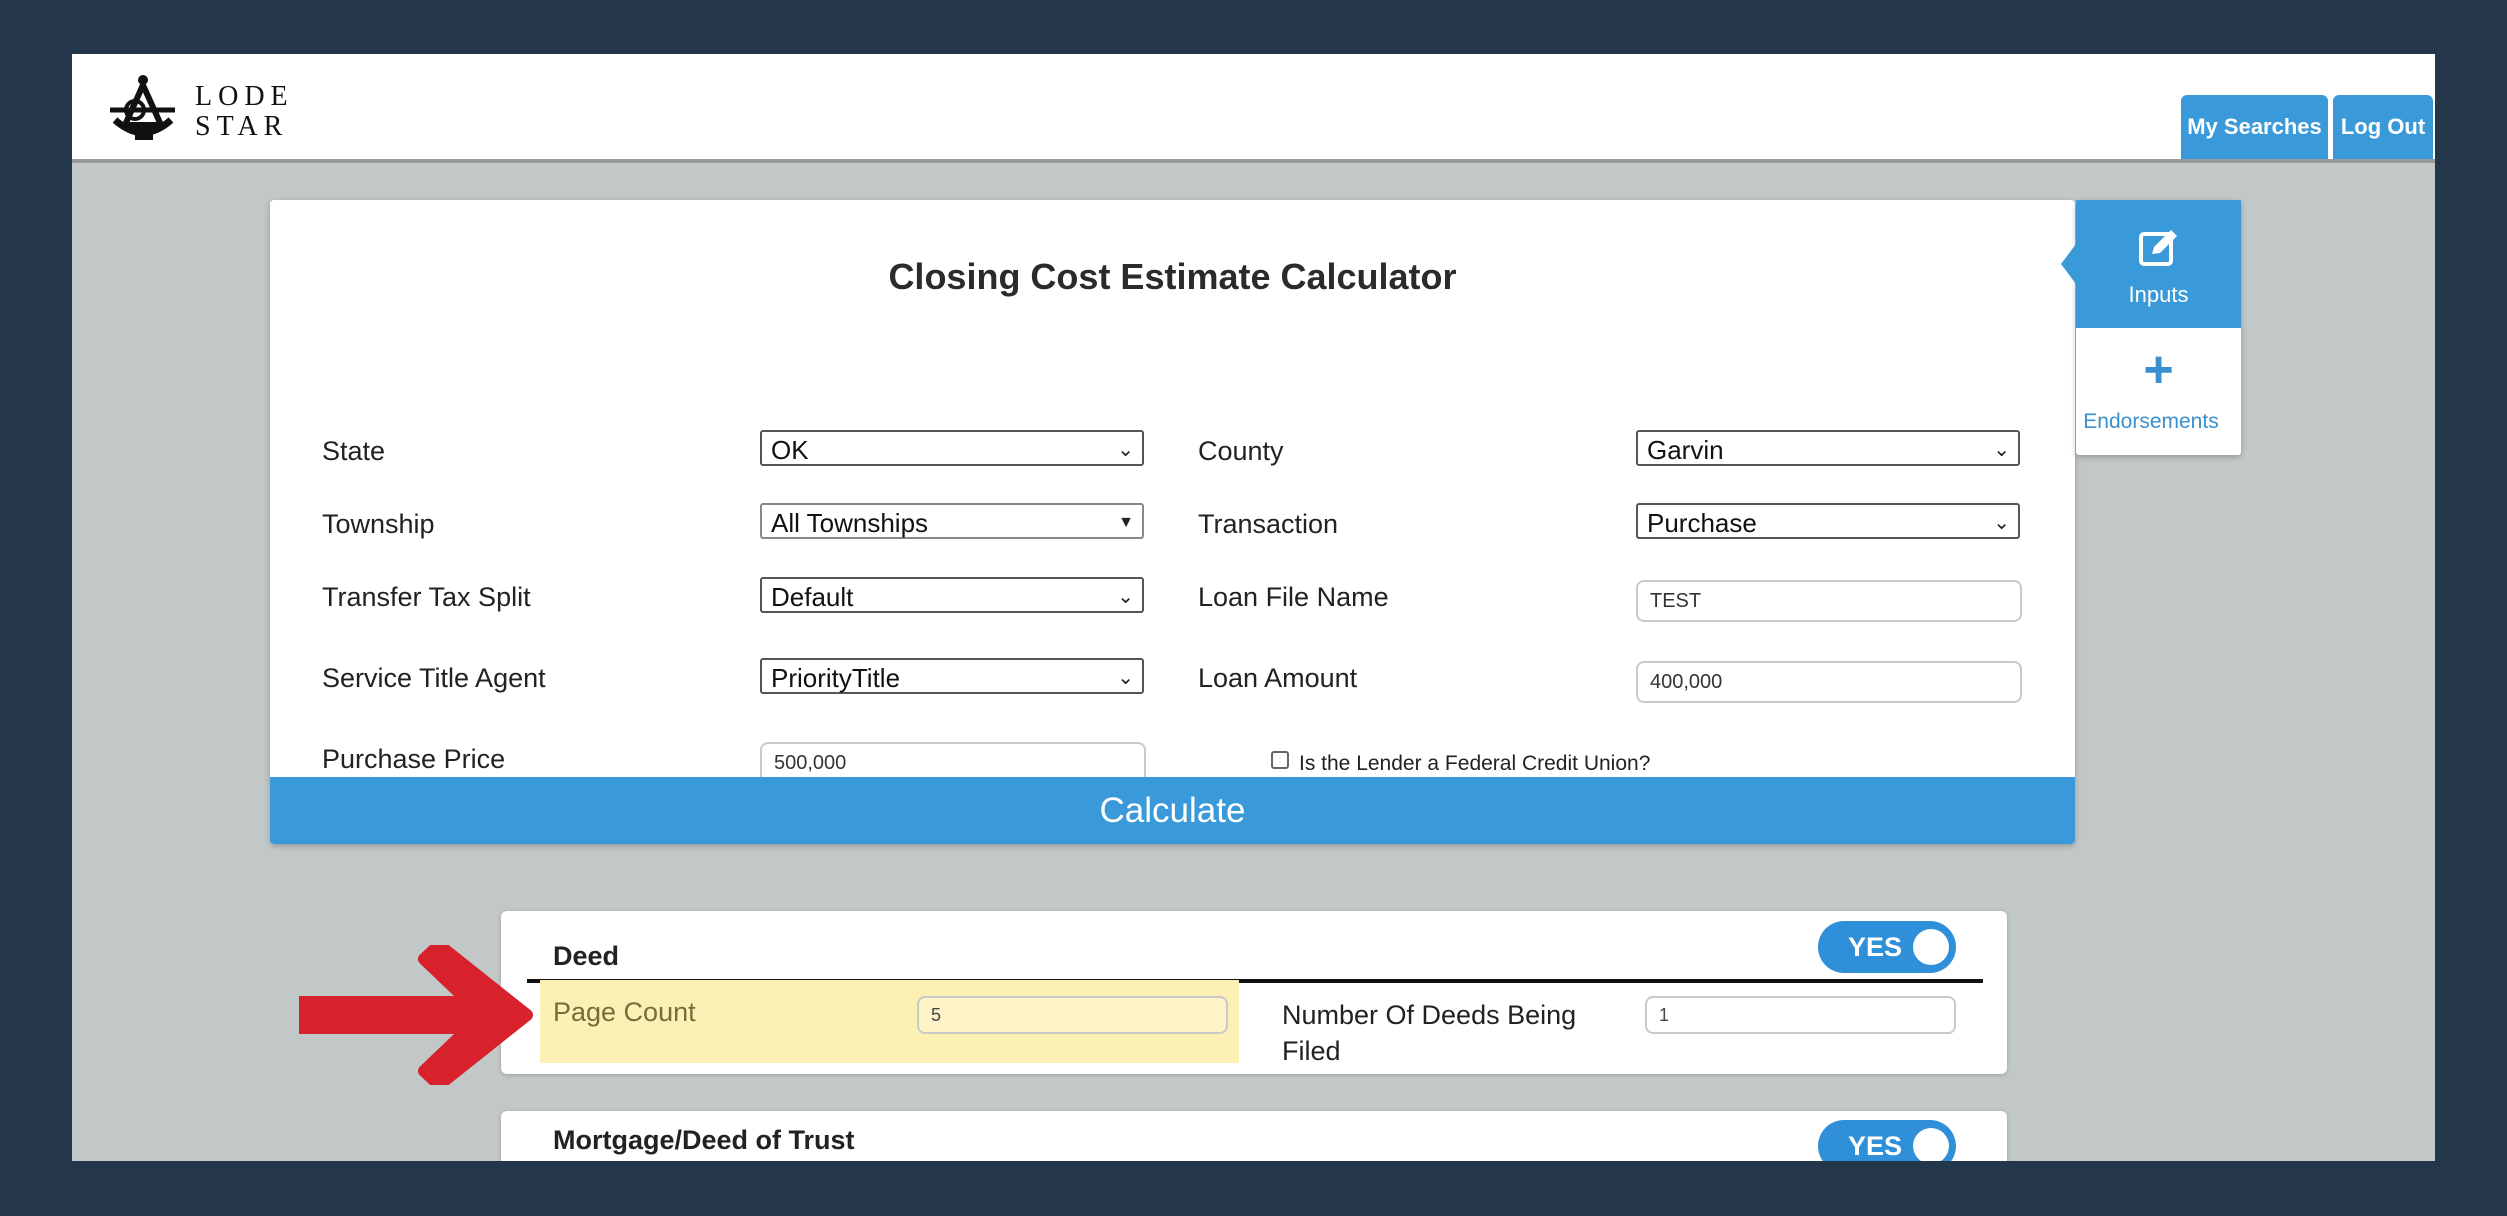 The height and width of the screenshot is (1216, 2507). What do you see at coordinates (2151, 421) in the screenshot?
I see `tab-endorsements-label: Endorsements` at bounding box center [2151, 421].